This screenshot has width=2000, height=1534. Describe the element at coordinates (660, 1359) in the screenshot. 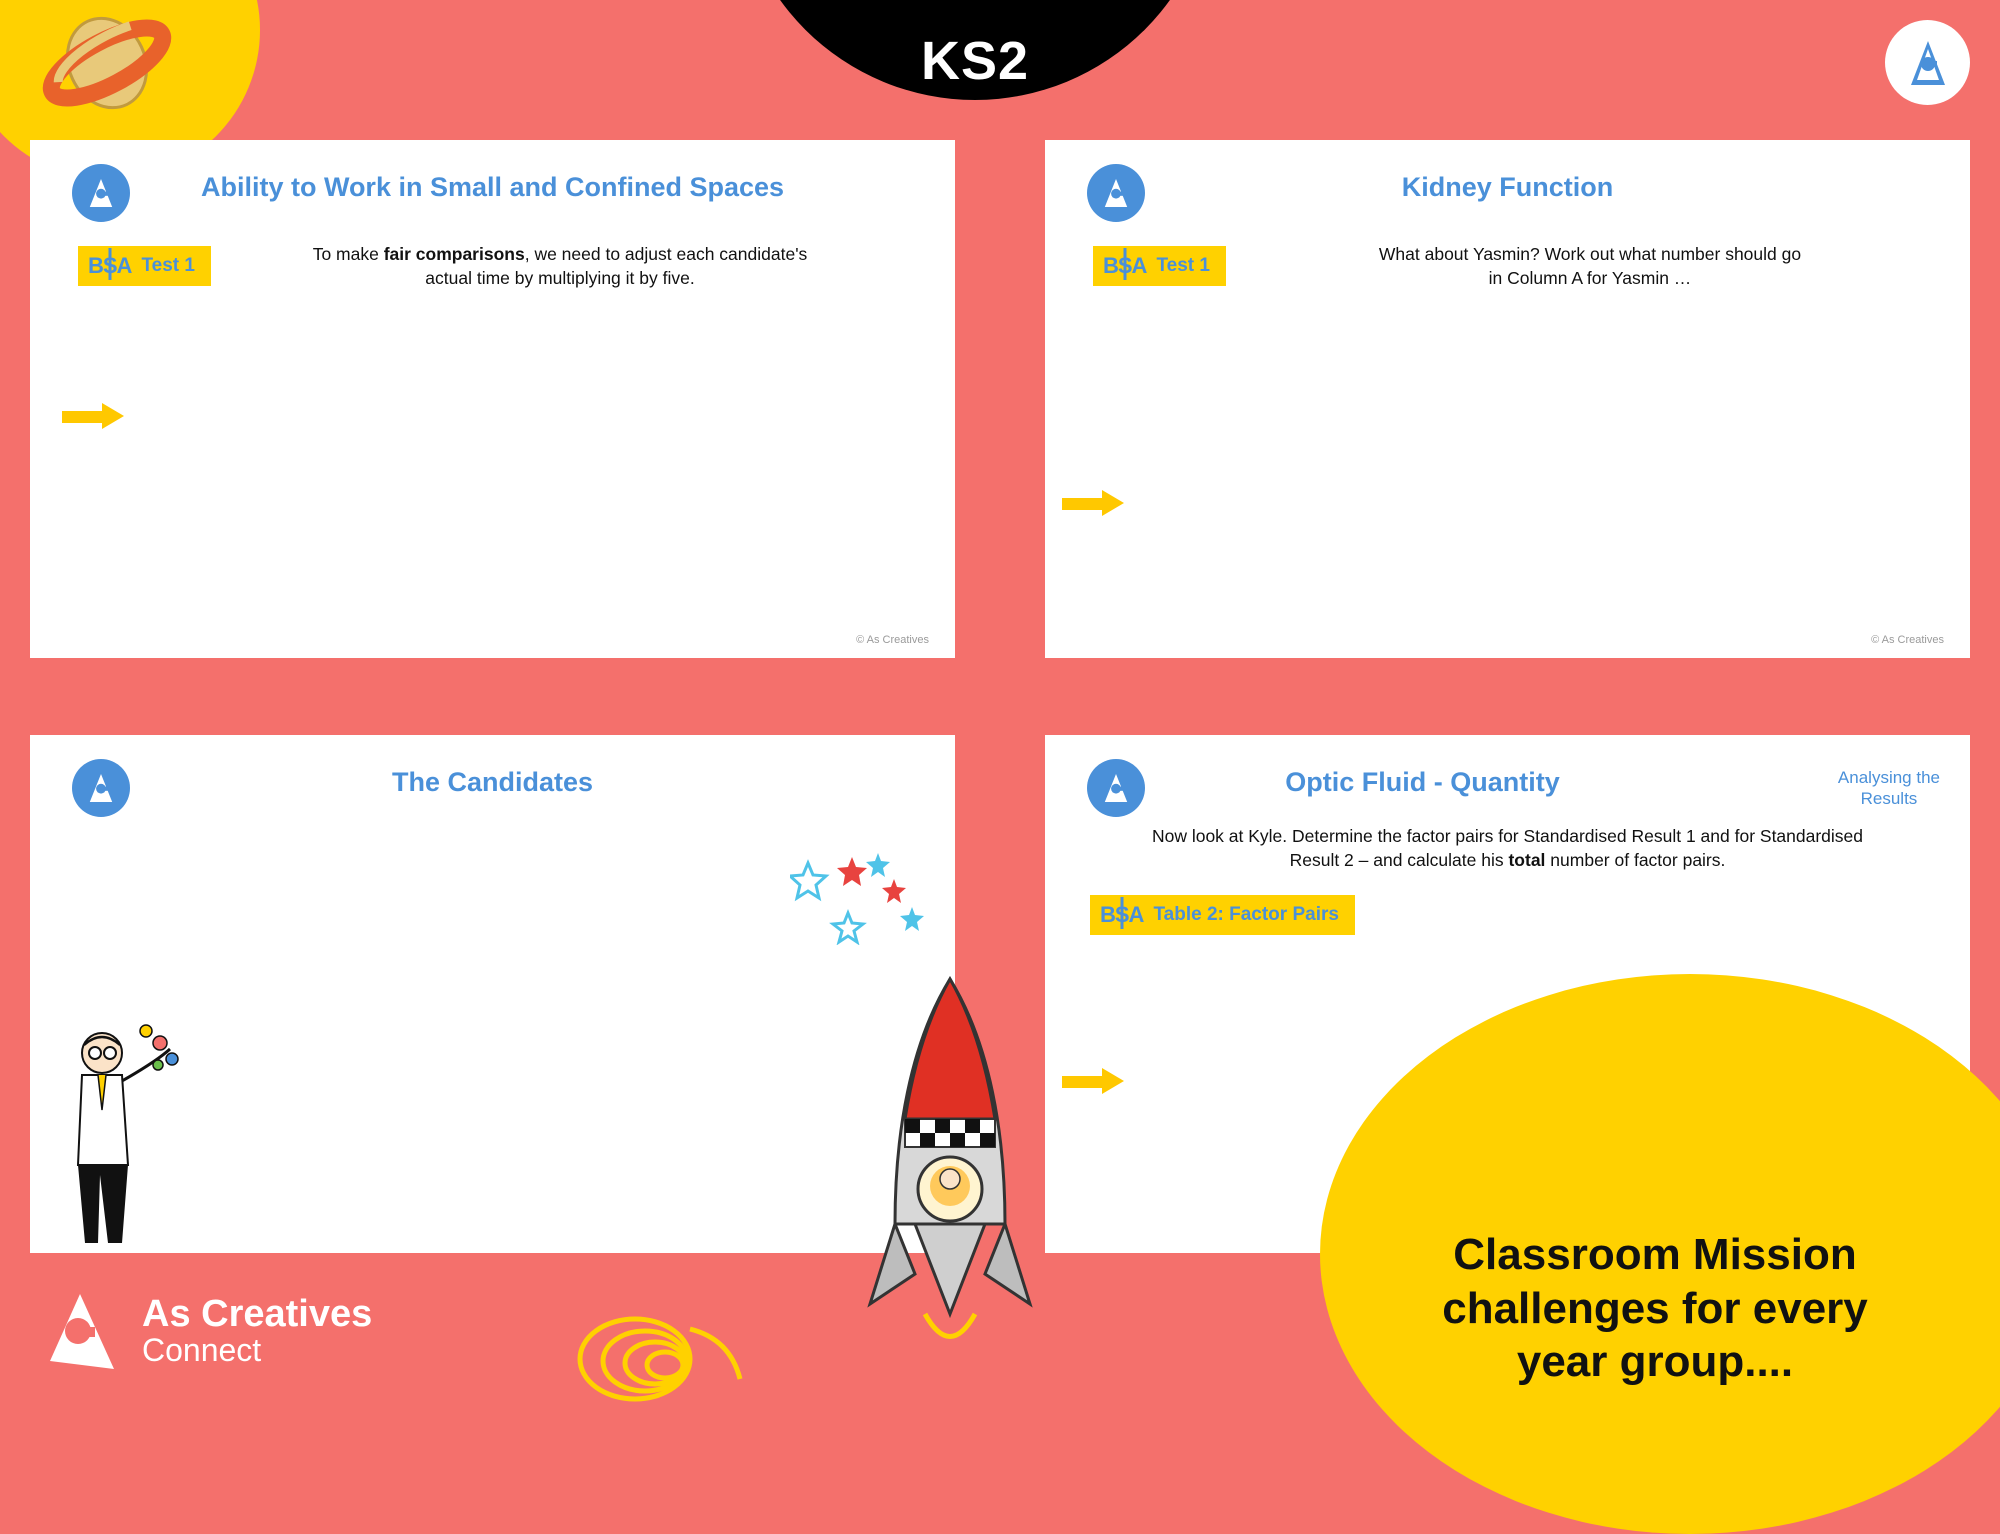

I see `spiral-decoration` at that location.